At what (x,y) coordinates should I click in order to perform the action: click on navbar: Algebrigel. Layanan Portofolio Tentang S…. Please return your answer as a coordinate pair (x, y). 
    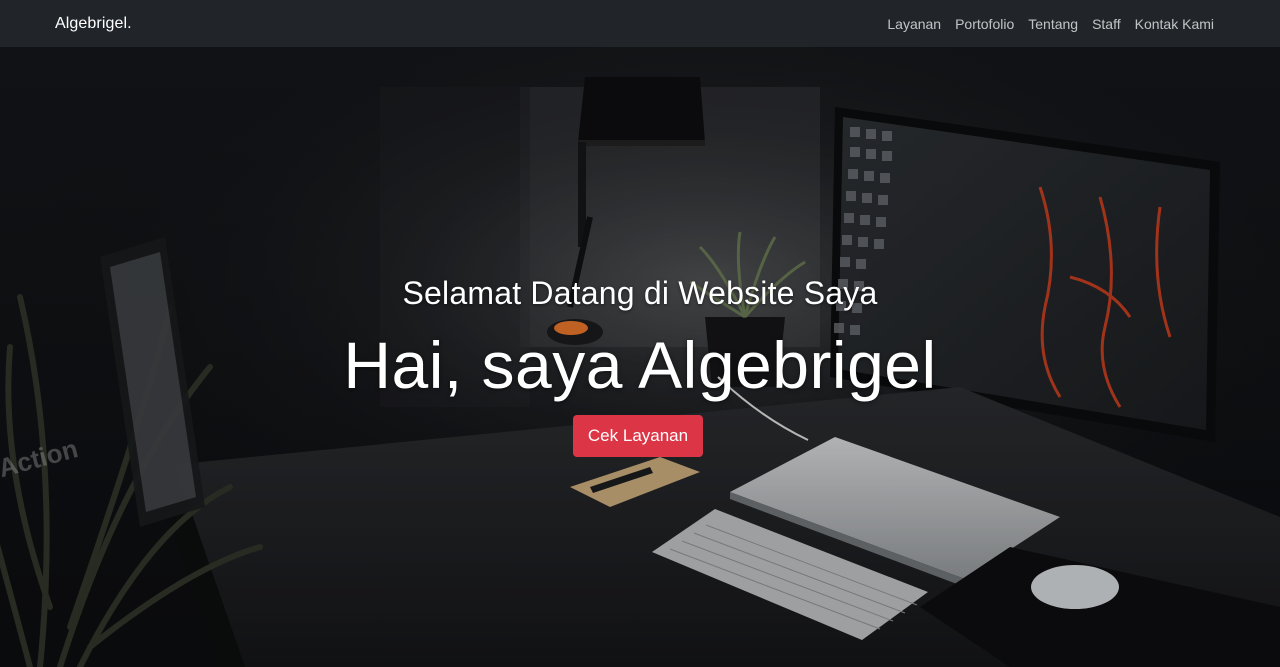
    Looking at the image, I should click on (640, 23).